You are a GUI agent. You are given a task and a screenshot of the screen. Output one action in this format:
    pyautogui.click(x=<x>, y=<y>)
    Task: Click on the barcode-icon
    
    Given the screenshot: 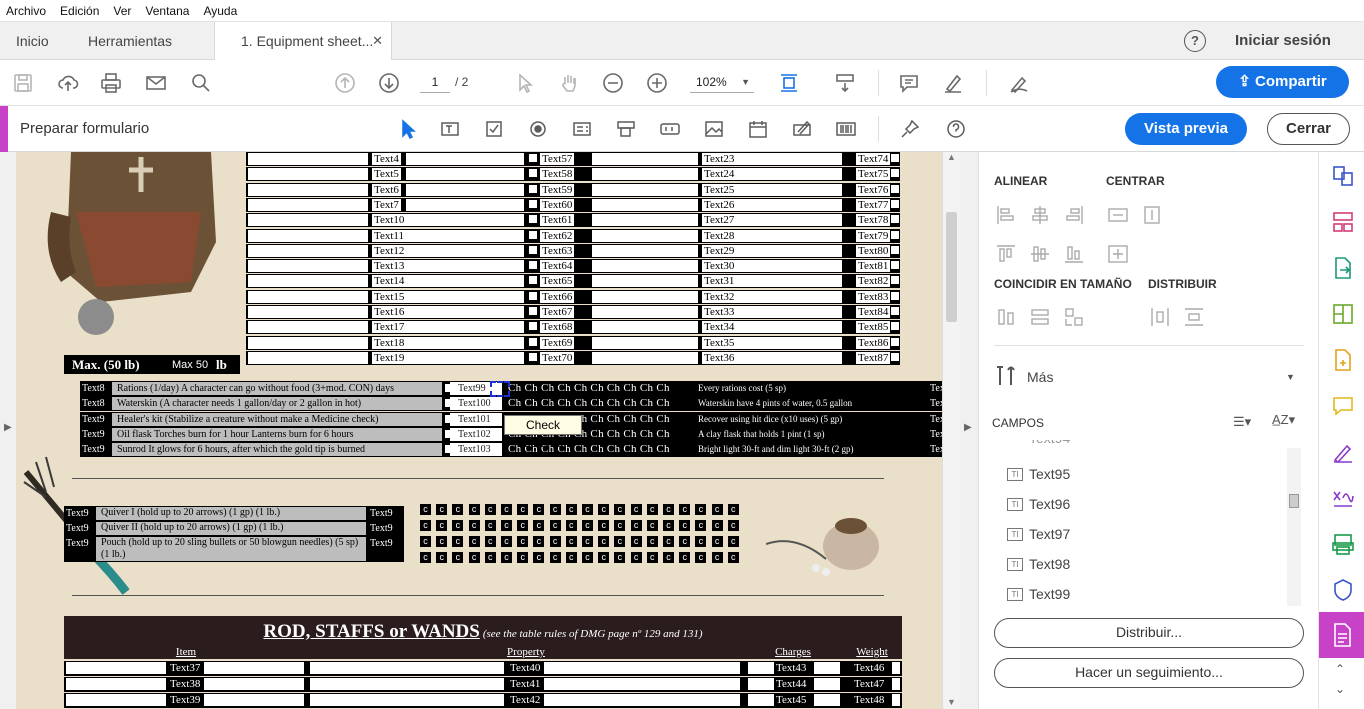 What is the action you would take?
    pyautogui.click(x=846, y=129)
    